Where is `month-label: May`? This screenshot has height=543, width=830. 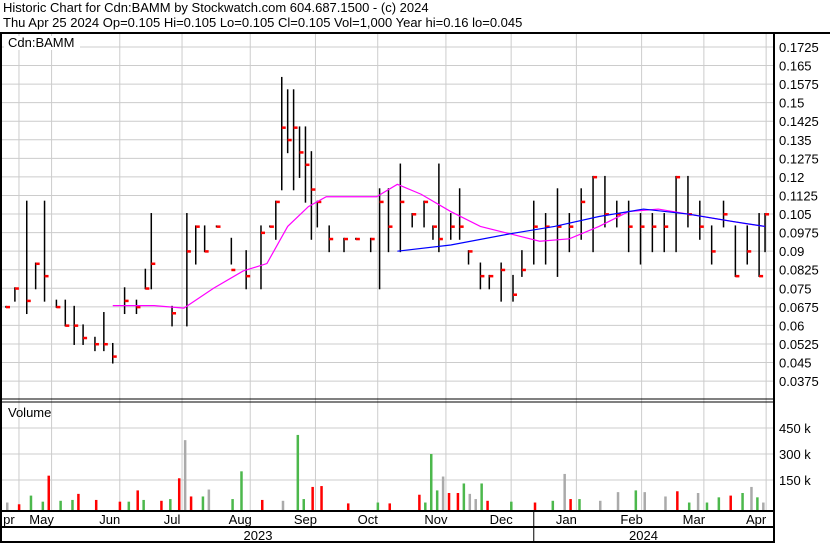
month-label: May is located at coordinates (41, 519).